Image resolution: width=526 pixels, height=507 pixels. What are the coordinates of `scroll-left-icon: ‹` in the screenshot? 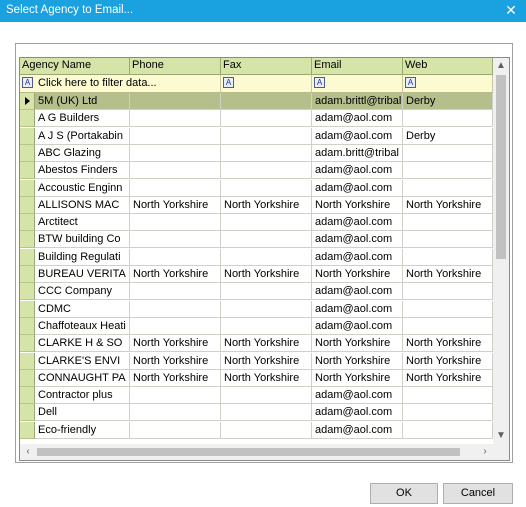 It's located at (28, 452).